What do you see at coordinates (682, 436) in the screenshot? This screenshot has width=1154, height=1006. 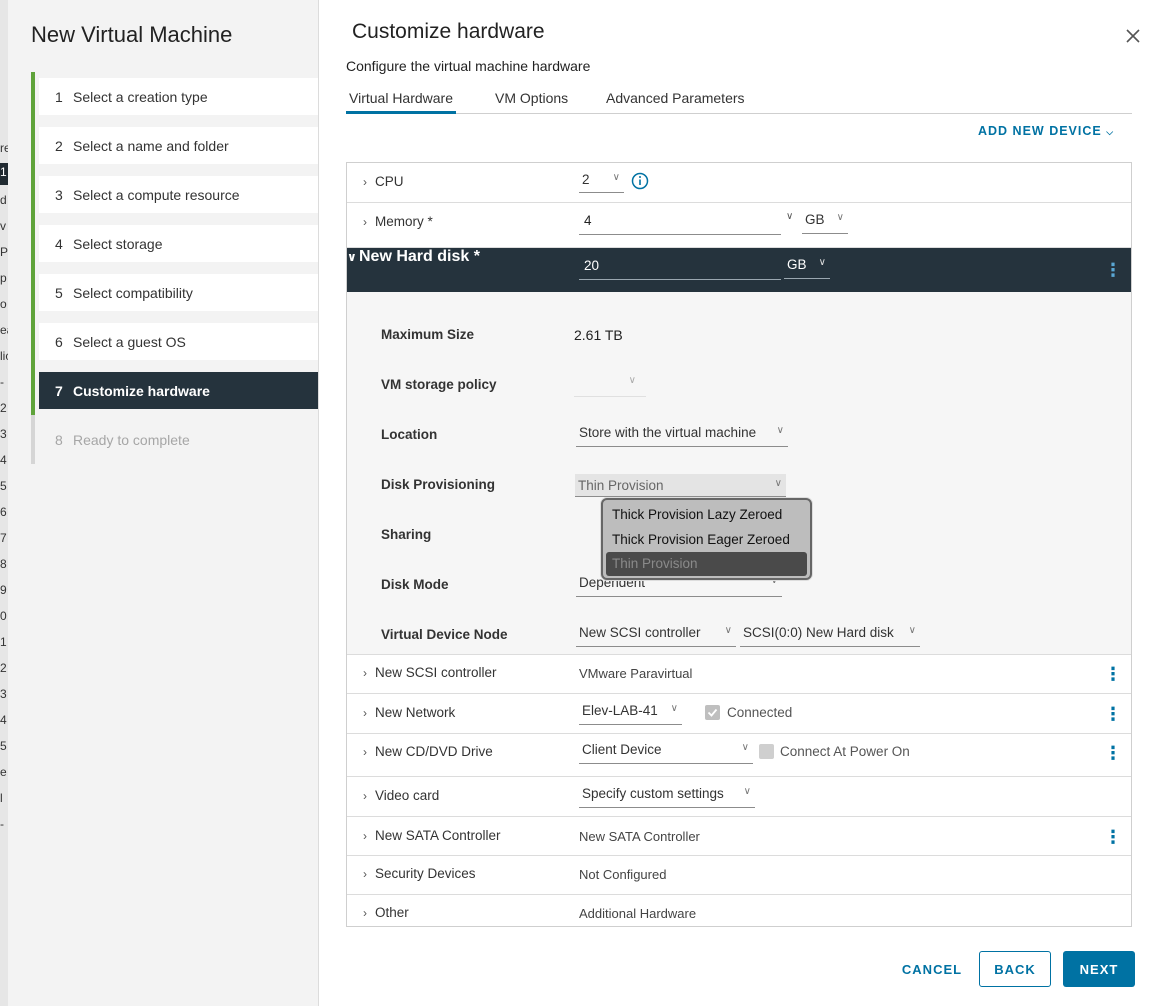 I see `location-select: Store with the virtual machine ∨` at bounding box center [682, 436].